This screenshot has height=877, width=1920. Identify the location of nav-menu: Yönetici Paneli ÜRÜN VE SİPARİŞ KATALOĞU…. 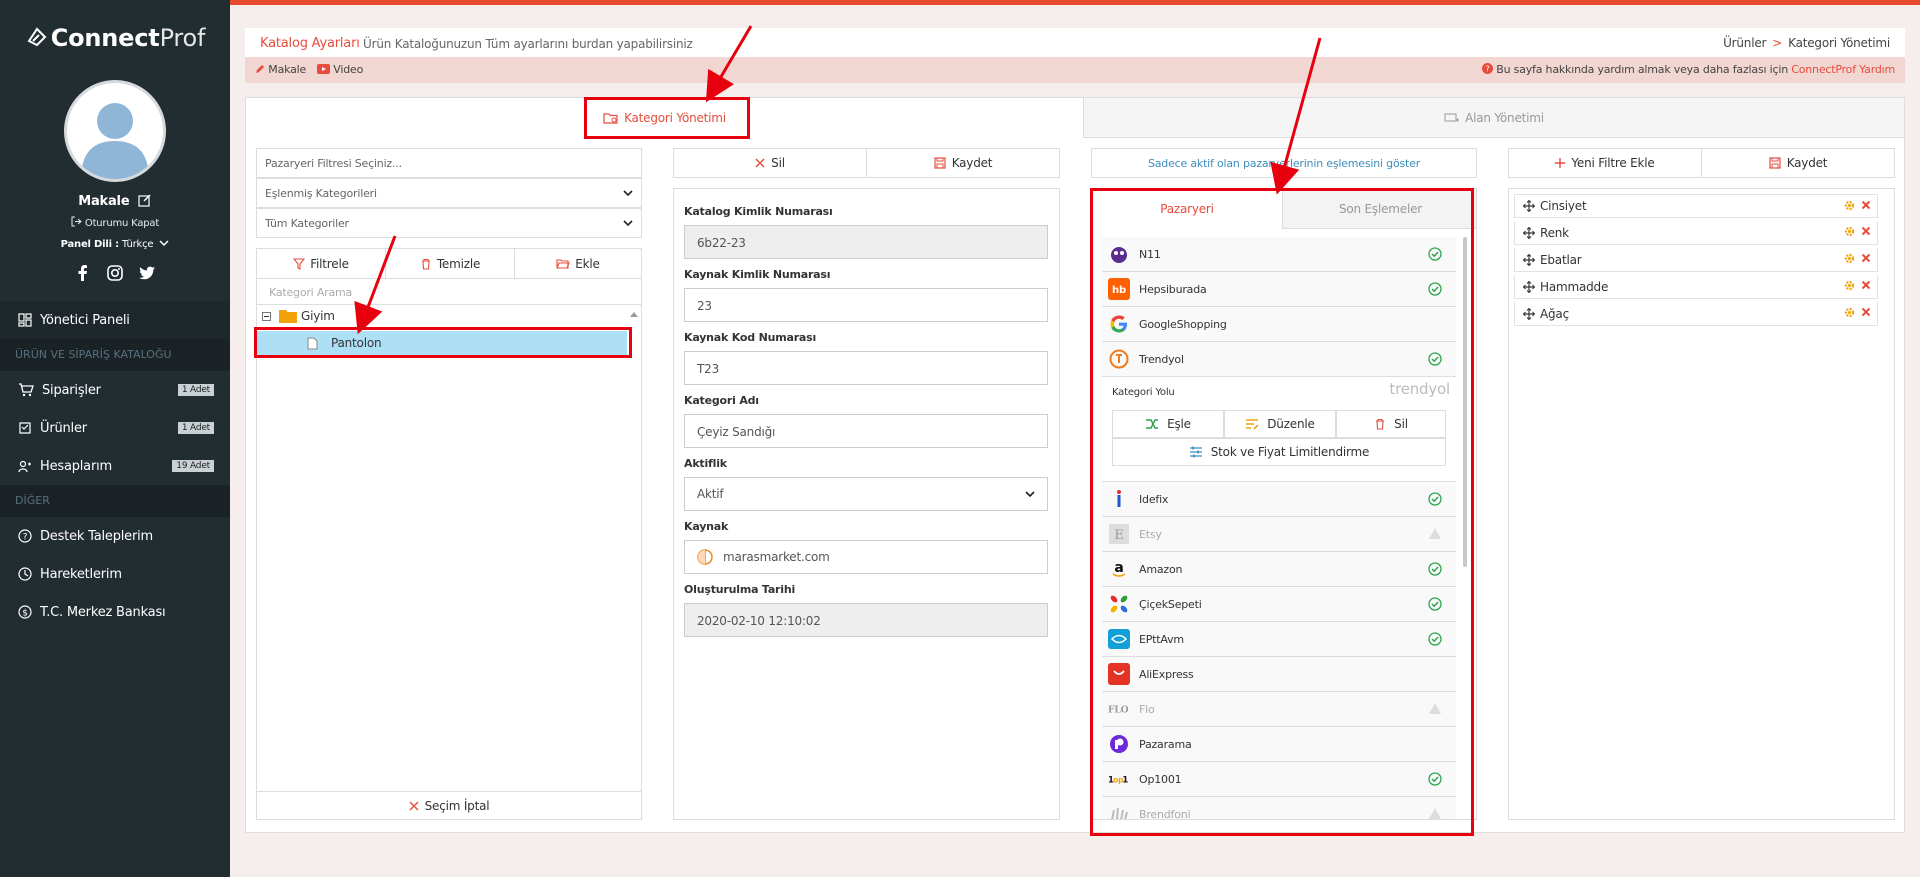
(115, 466).